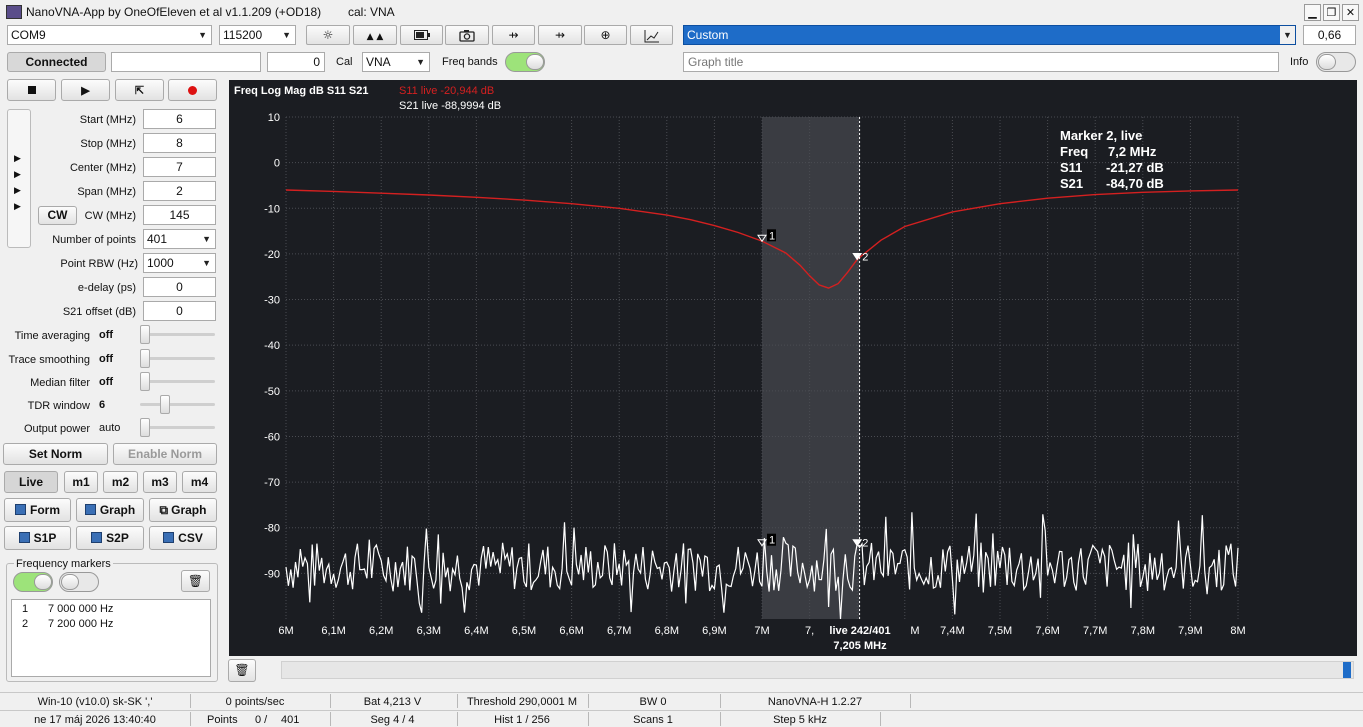 The height and width of the screenshot is (727, 1363). I want to click on x-tick-label: 7,9M, so click(1190, 631).